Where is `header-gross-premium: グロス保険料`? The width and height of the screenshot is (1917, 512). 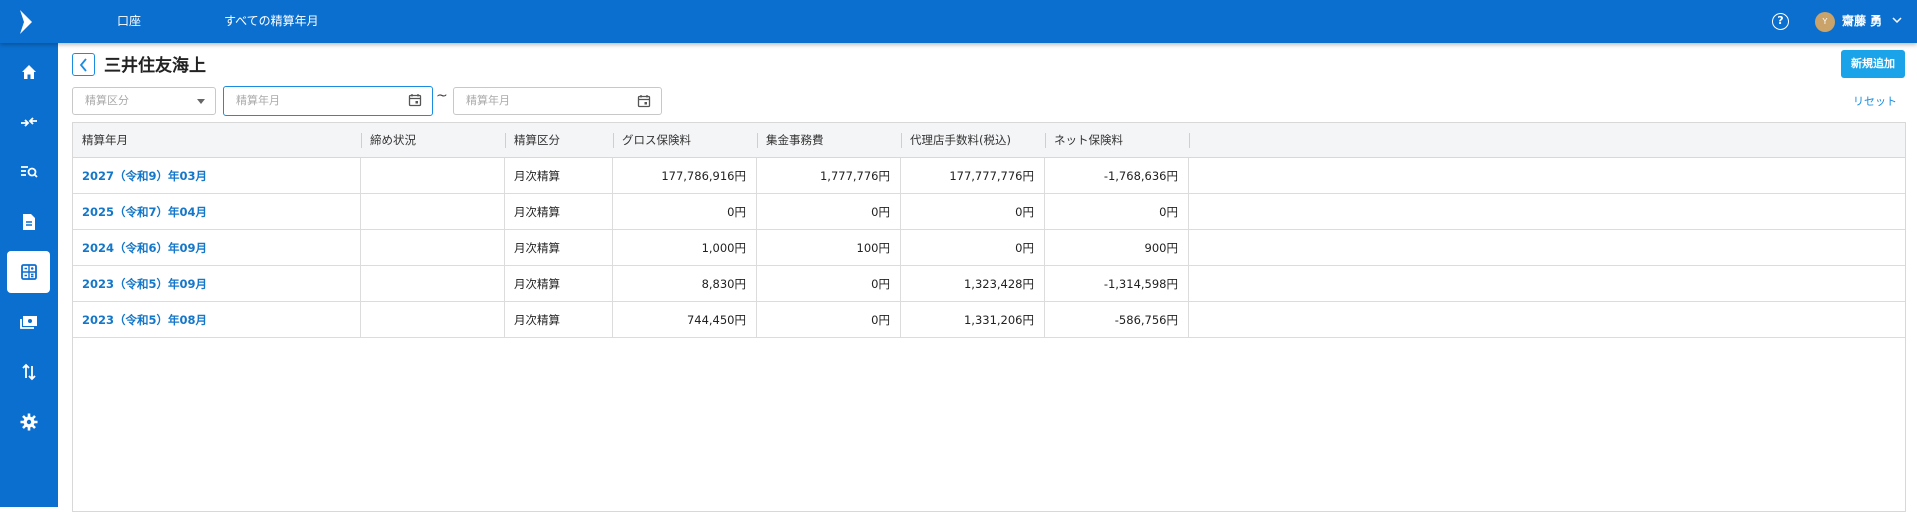
header-gross-premium: グロス保険料 is located at coordinates (652, 140).